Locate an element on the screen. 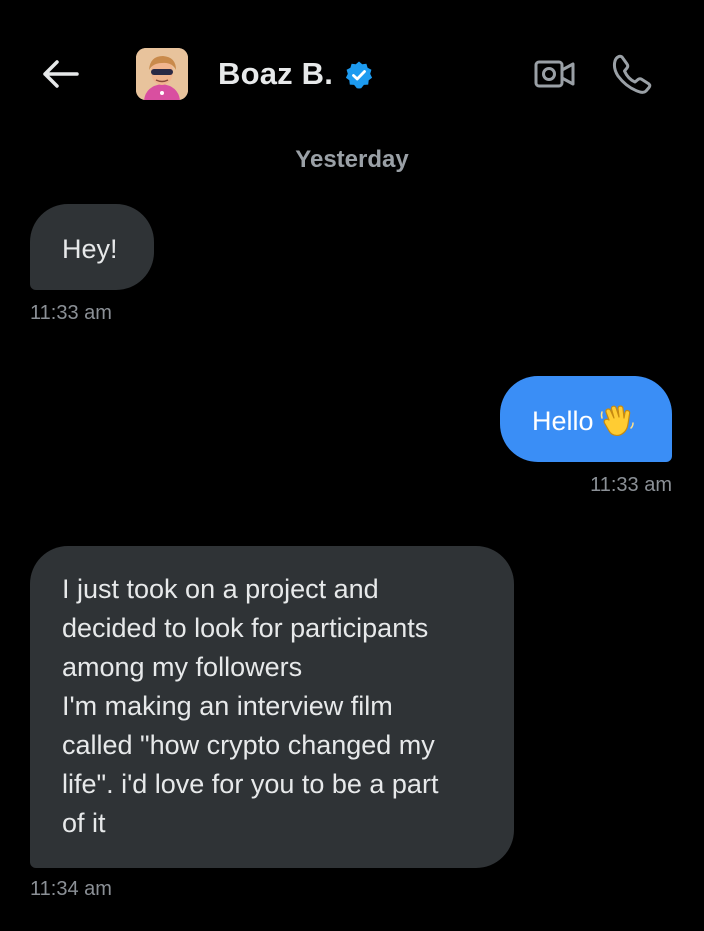 The width and height of the screenshot is (704, 931). outgoing-message-bubble: Hello is located at coordinates (586, 419).